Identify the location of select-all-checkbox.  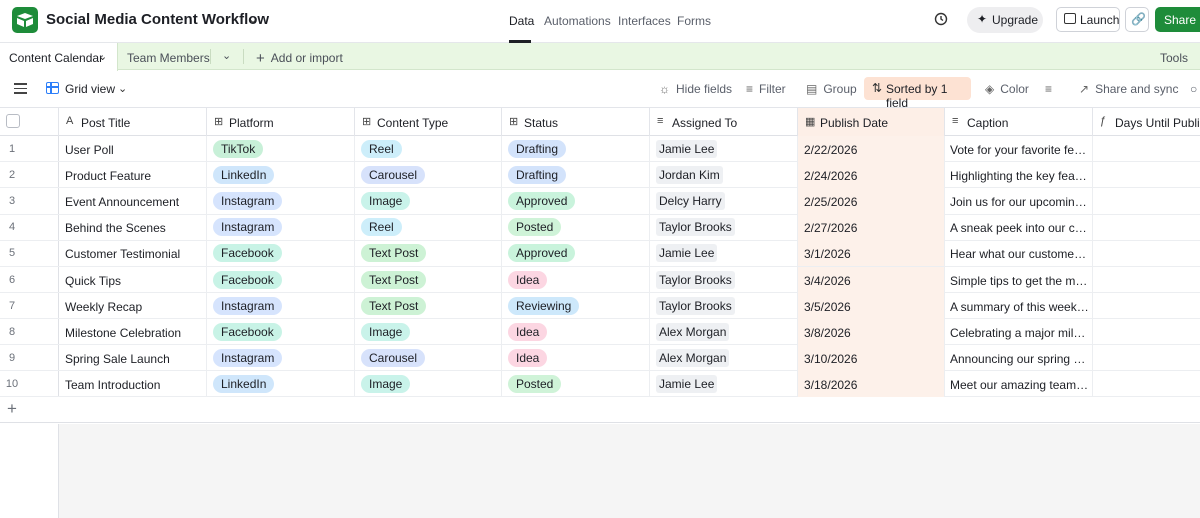
(13, 121).